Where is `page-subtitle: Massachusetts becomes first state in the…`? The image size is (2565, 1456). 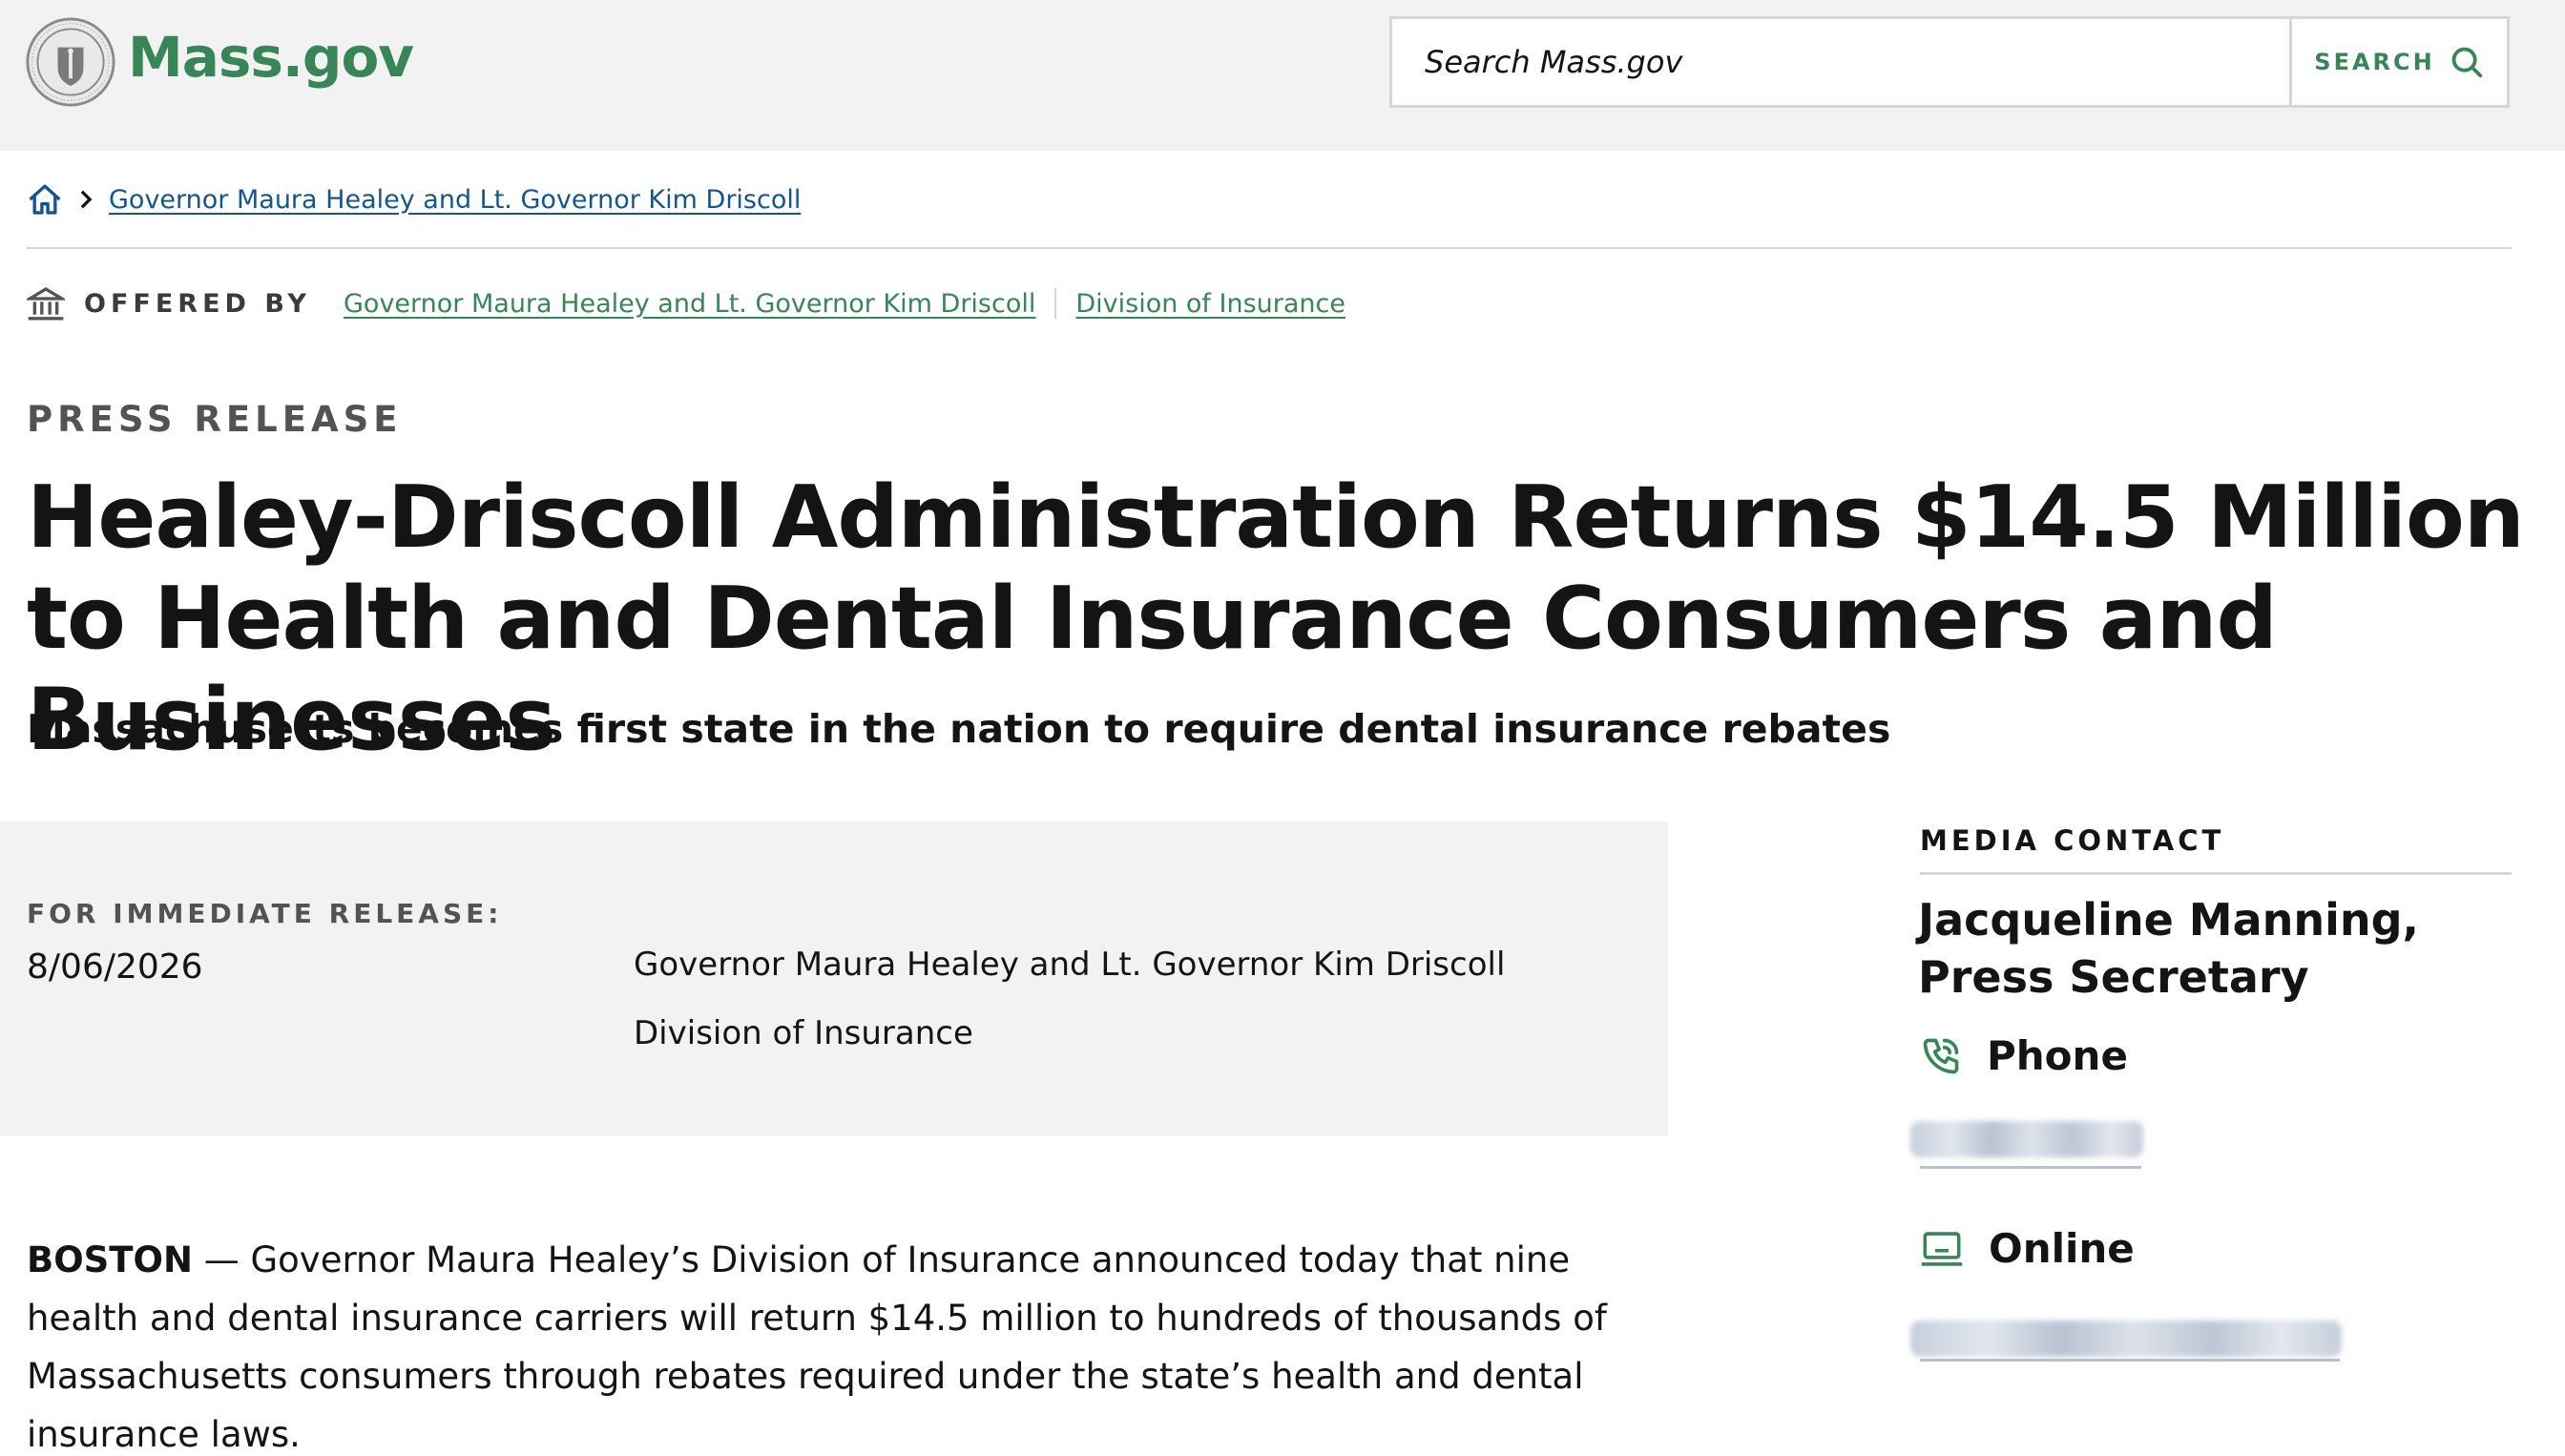 page-subtitle: Massachusetts becomes first state in the… is located at coordinates (959, 729).